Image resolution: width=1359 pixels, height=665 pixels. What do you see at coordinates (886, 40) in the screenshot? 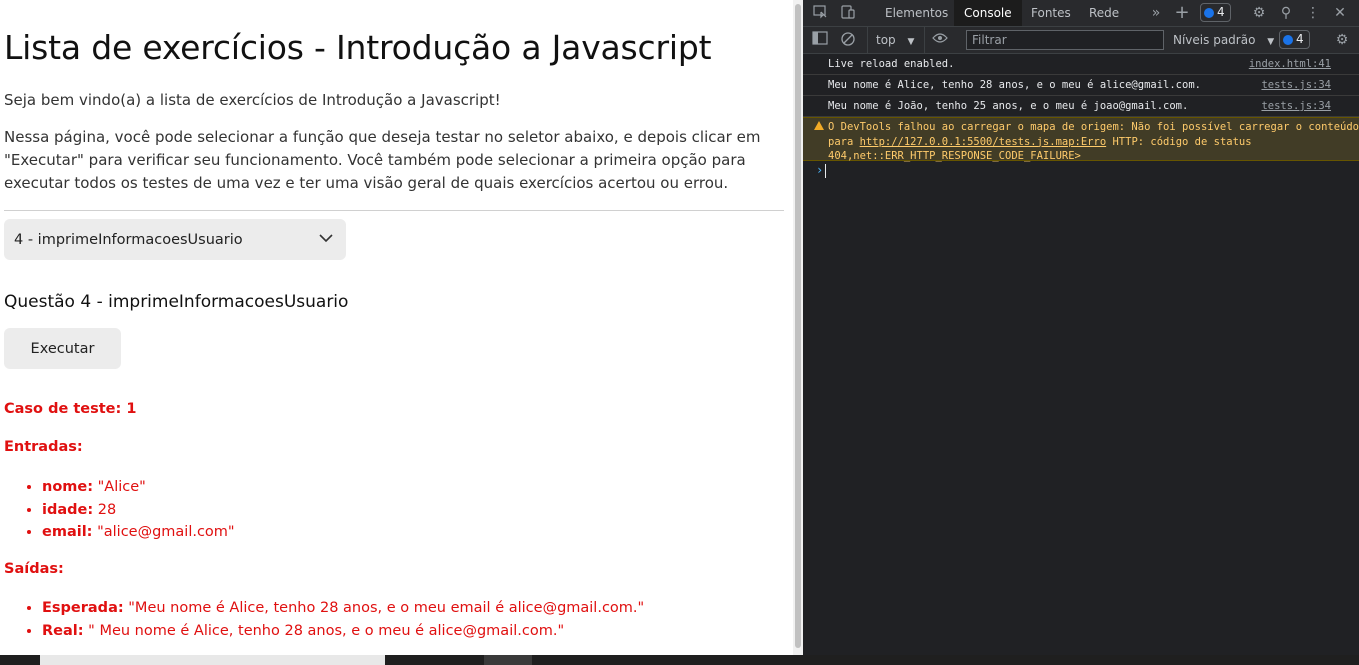
I see `context-value: top` at bounding box center [886, 40].